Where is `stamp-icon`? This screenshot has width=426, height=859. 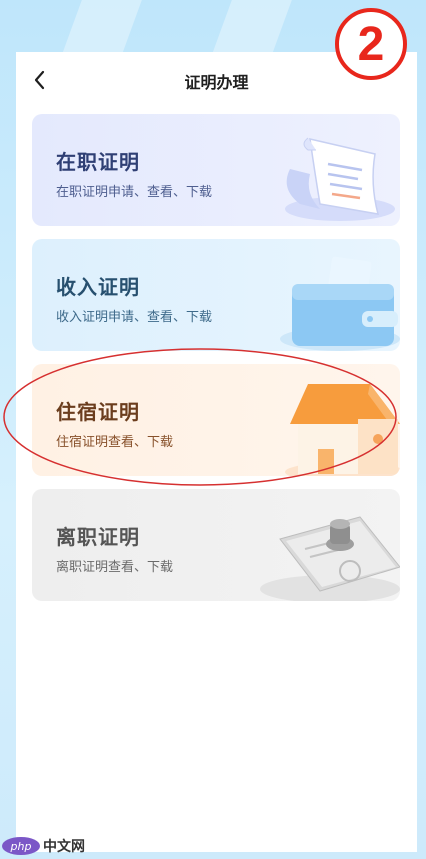
stamp-icon is located at coordinates (330, 558).